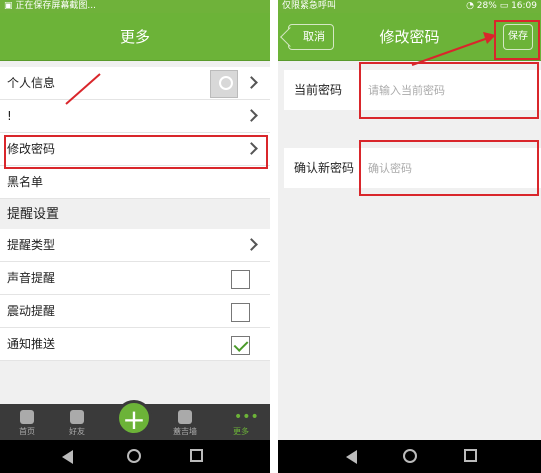 The width and height of the screenshot is (541, 473). I want to click on reminder-settings-list: 提醒类型 声音提醒 震动提醒 通知推送, so click(135, 295).